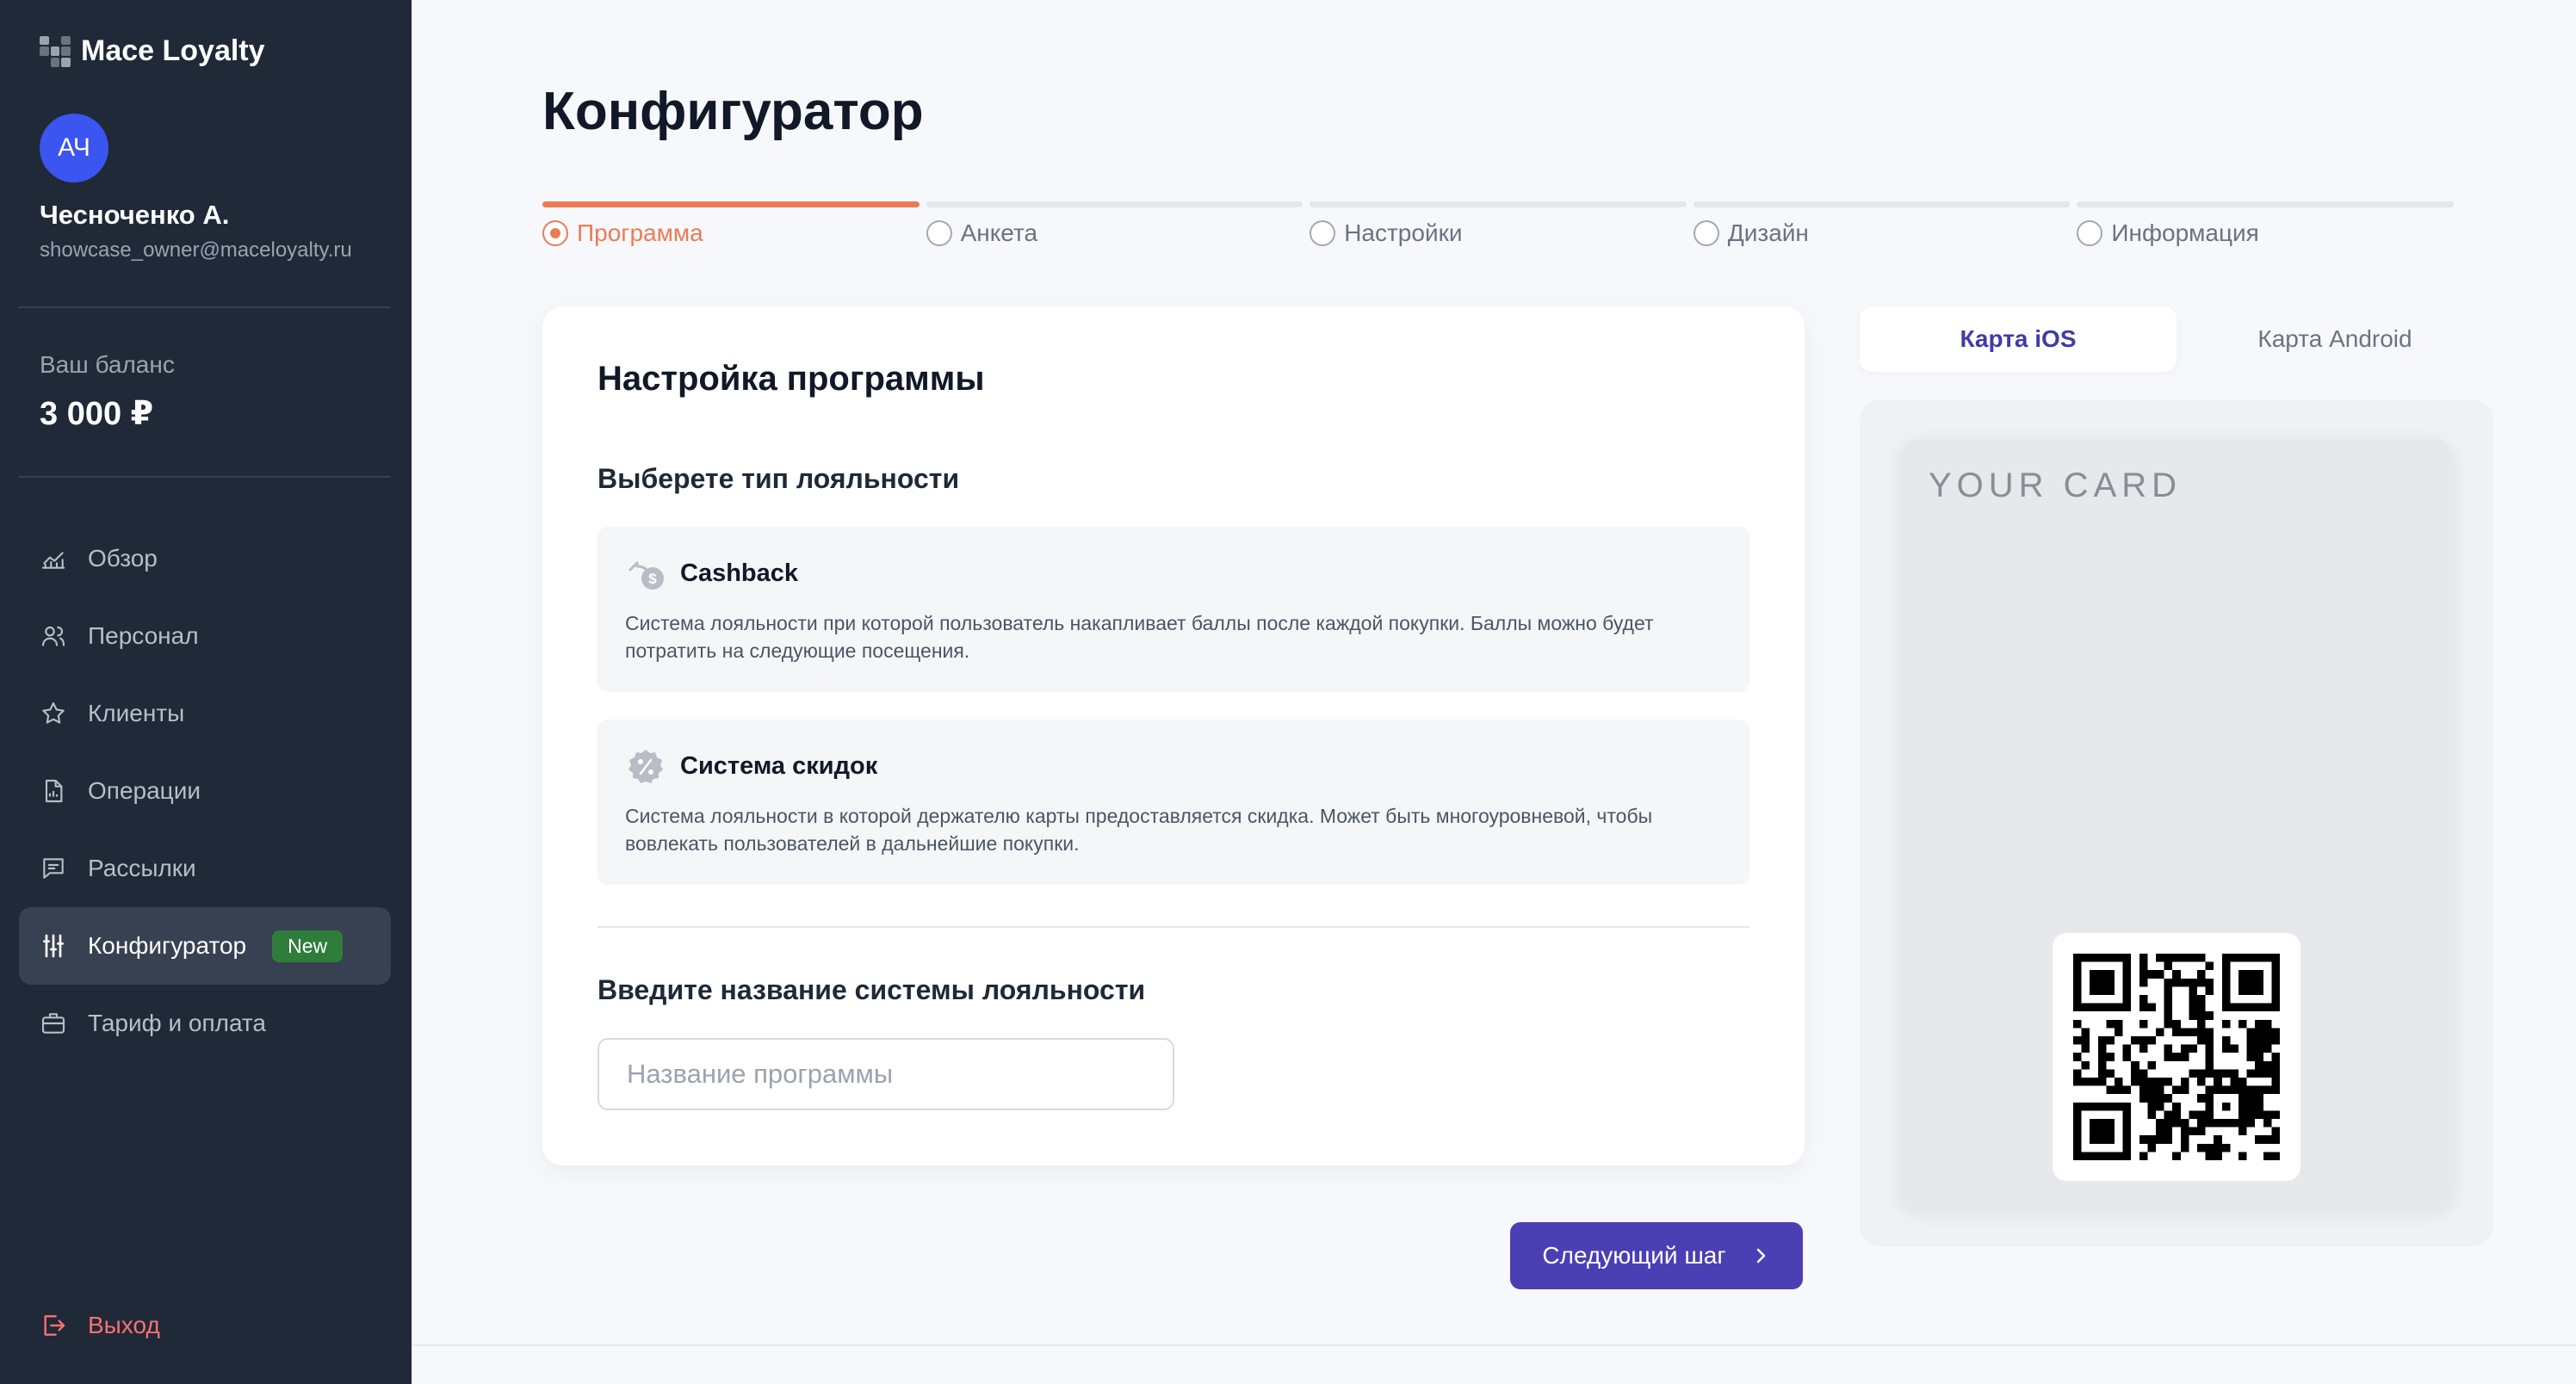 Image resolution: width=2576 pixels, height=1384 pixels. I want to click on sidebar-item-label: Операции, so click(144, 790).